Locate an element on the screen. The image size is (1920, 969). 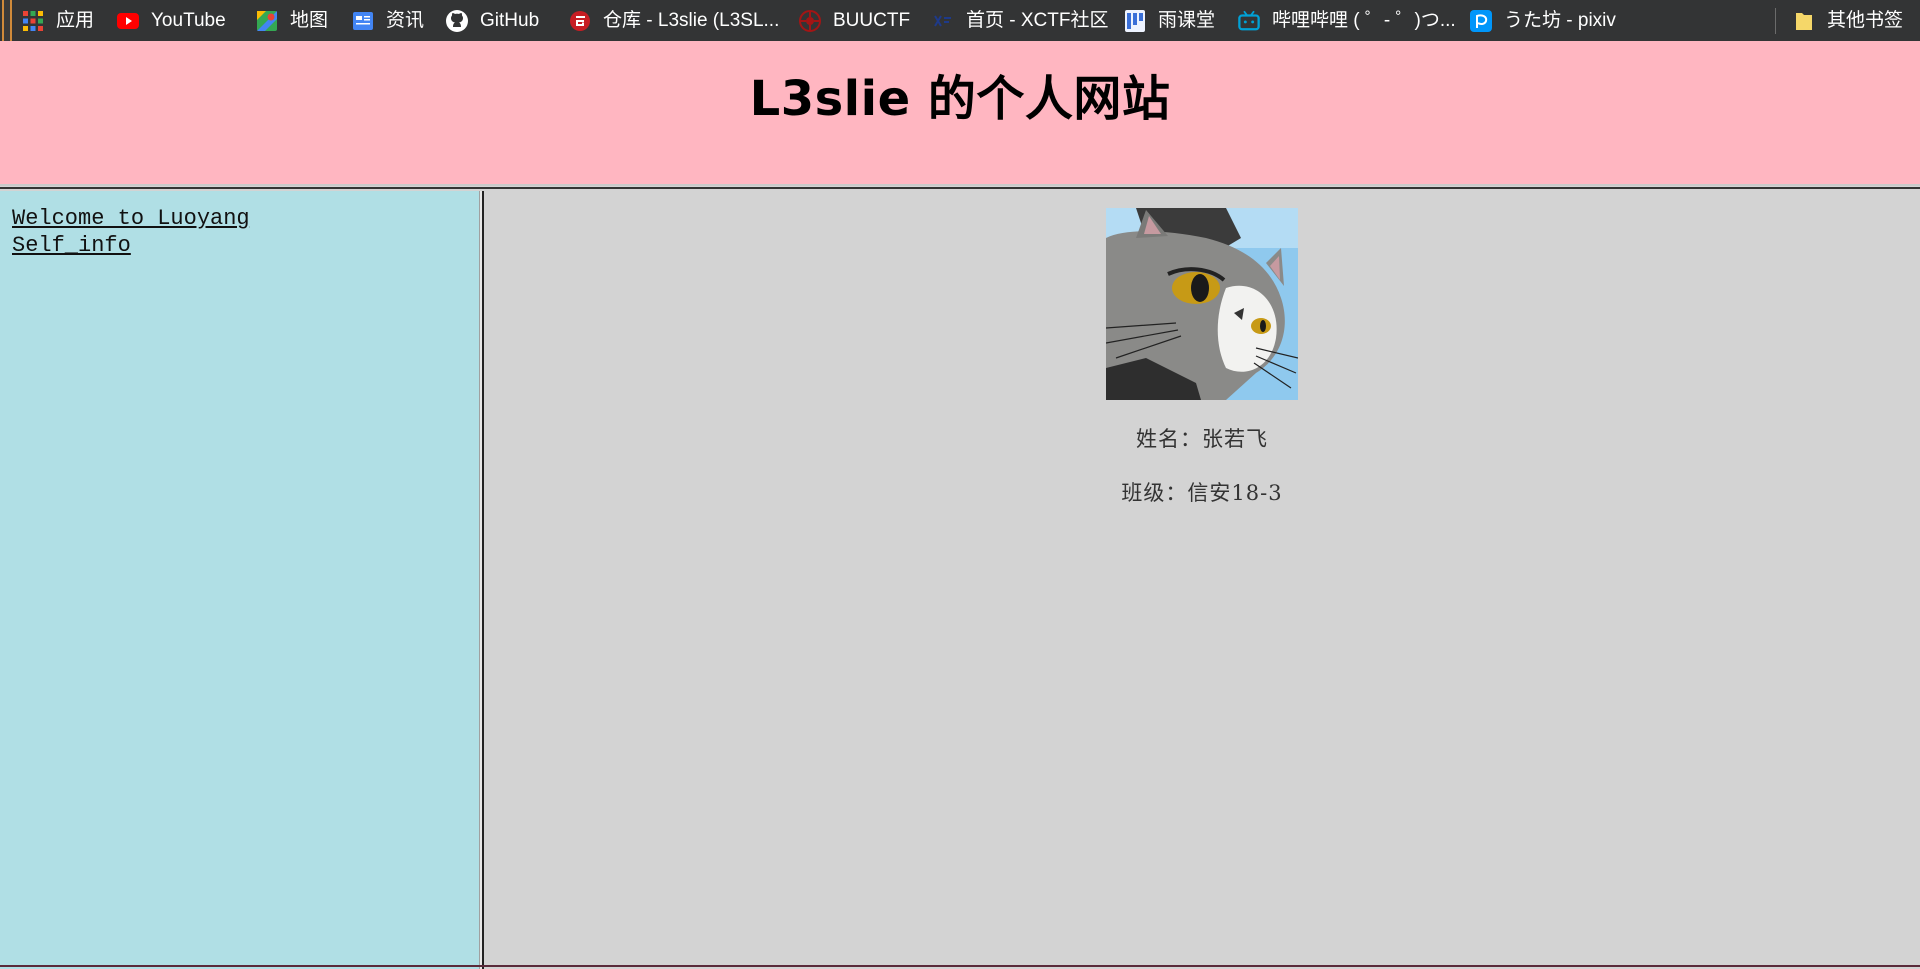
xctf-icon is located at coordinates (943, 21).